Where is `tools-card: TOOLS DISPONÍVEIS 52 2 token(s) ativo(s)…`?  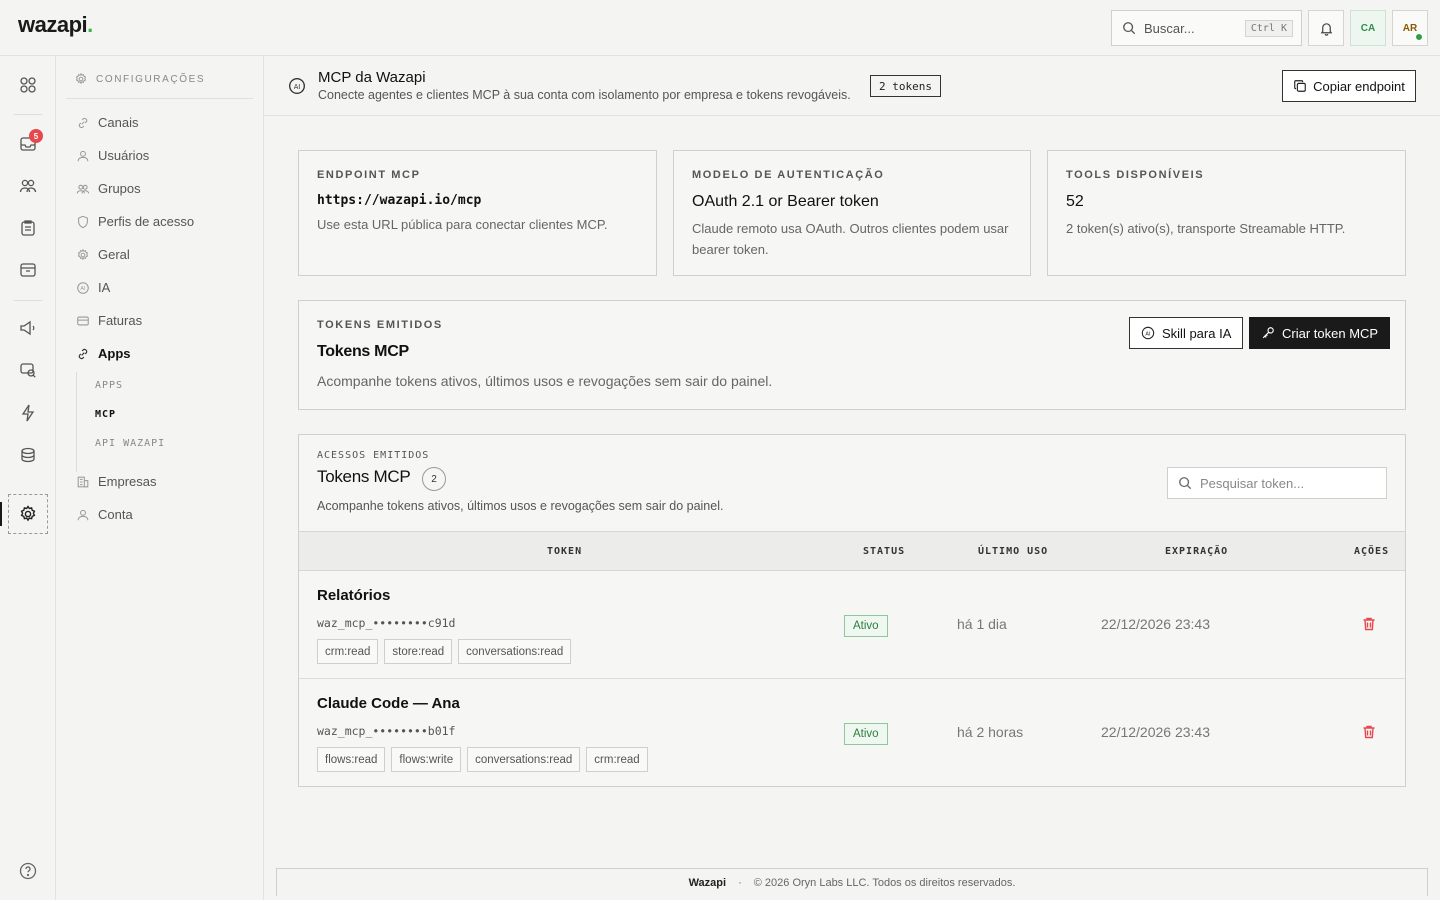 tools-card: TOOLS DISPONÍVEIS 52 2 token(s) ativo(s)… is located at coordinates (1226, 213).